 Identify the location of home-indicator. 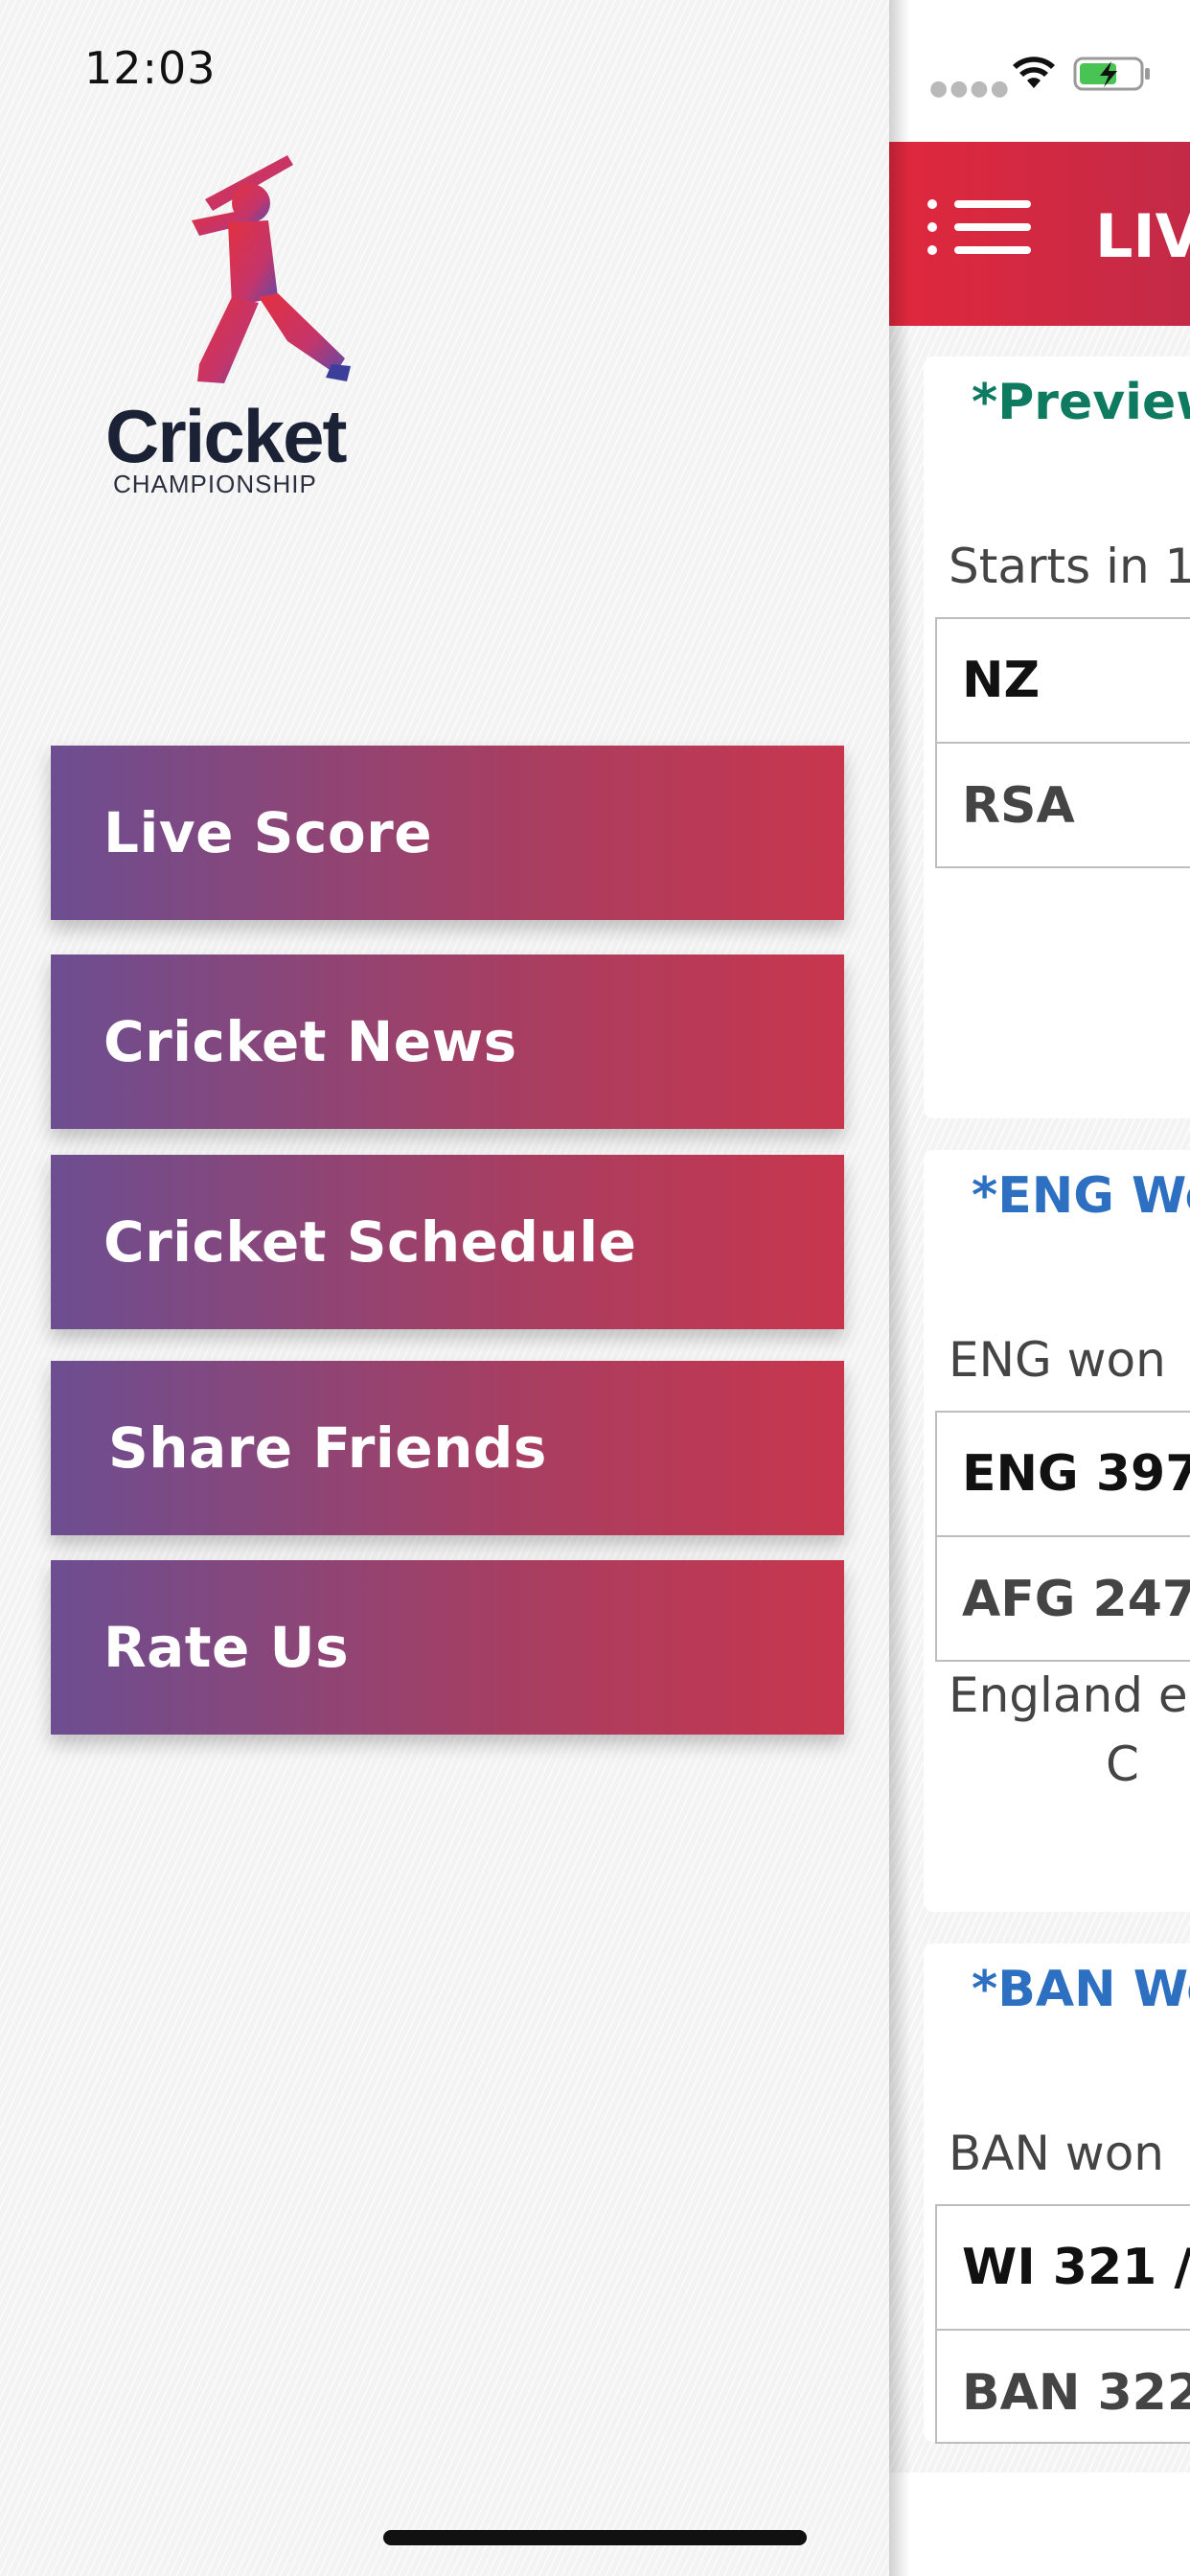
(595, 2537).